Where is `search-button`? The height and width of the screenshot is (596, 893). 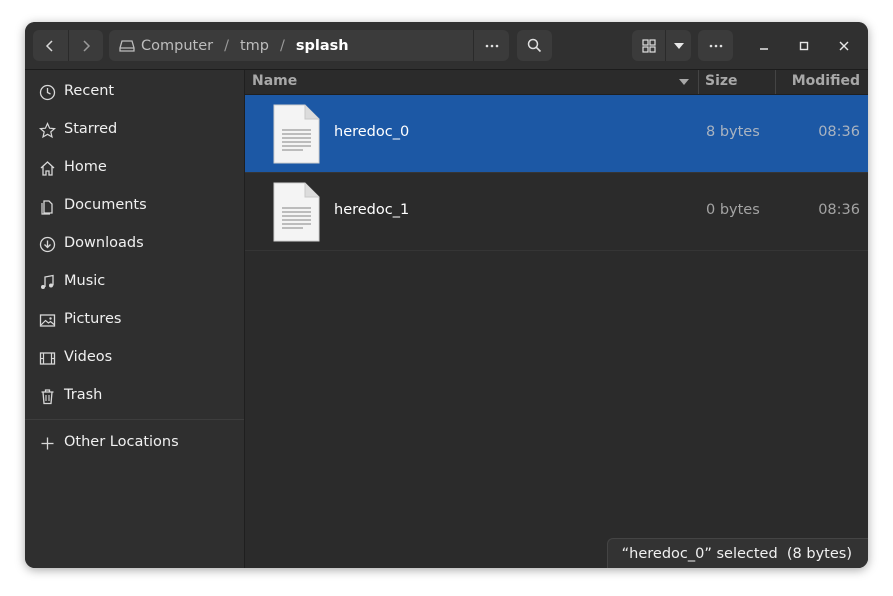
search-button is located at coordinates (534, 45).